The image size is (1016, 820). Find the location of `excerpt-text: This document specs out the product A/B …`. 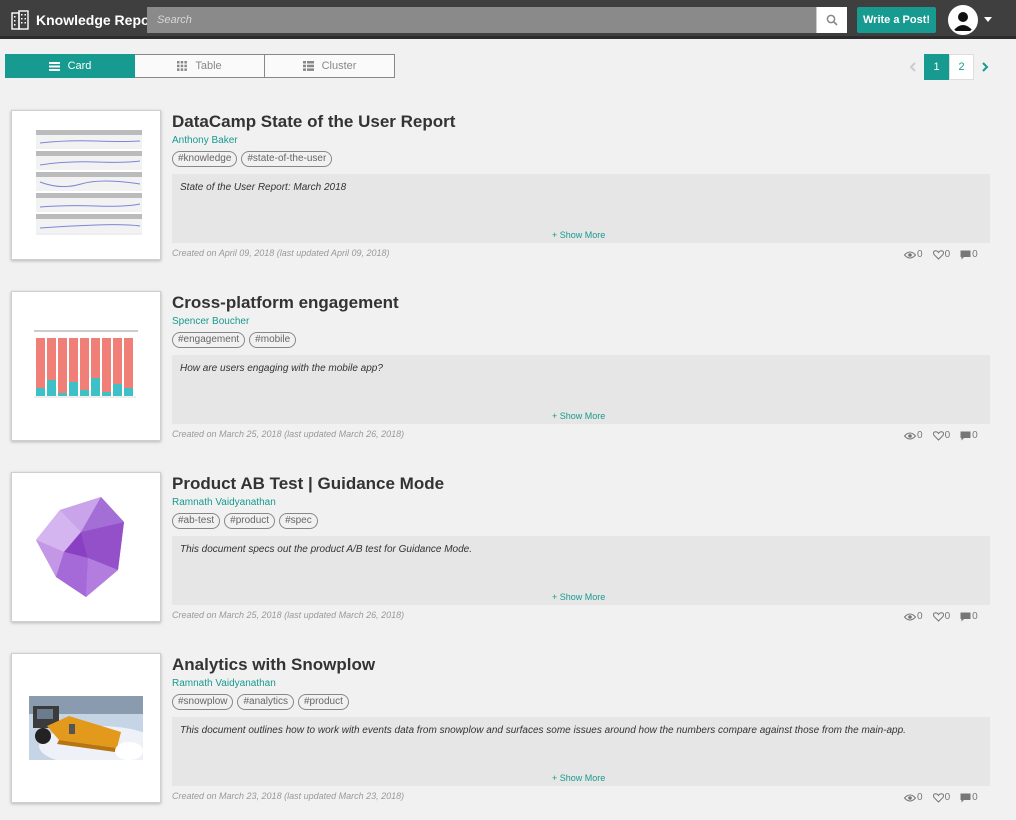

excerpt-text: This document specs out the product A/B … is located at coordinates (326, 549).